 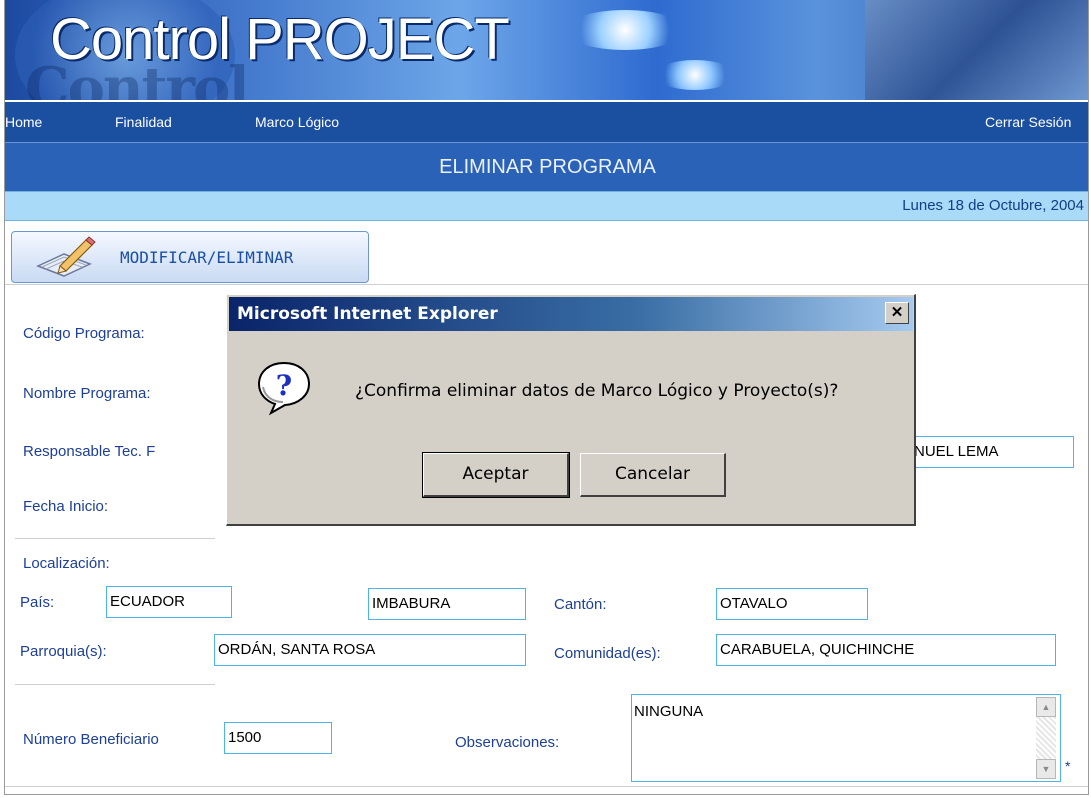 I want to click on date-bar: Lunes 18 de Octubre, 2004, so click(x=546, y=206).